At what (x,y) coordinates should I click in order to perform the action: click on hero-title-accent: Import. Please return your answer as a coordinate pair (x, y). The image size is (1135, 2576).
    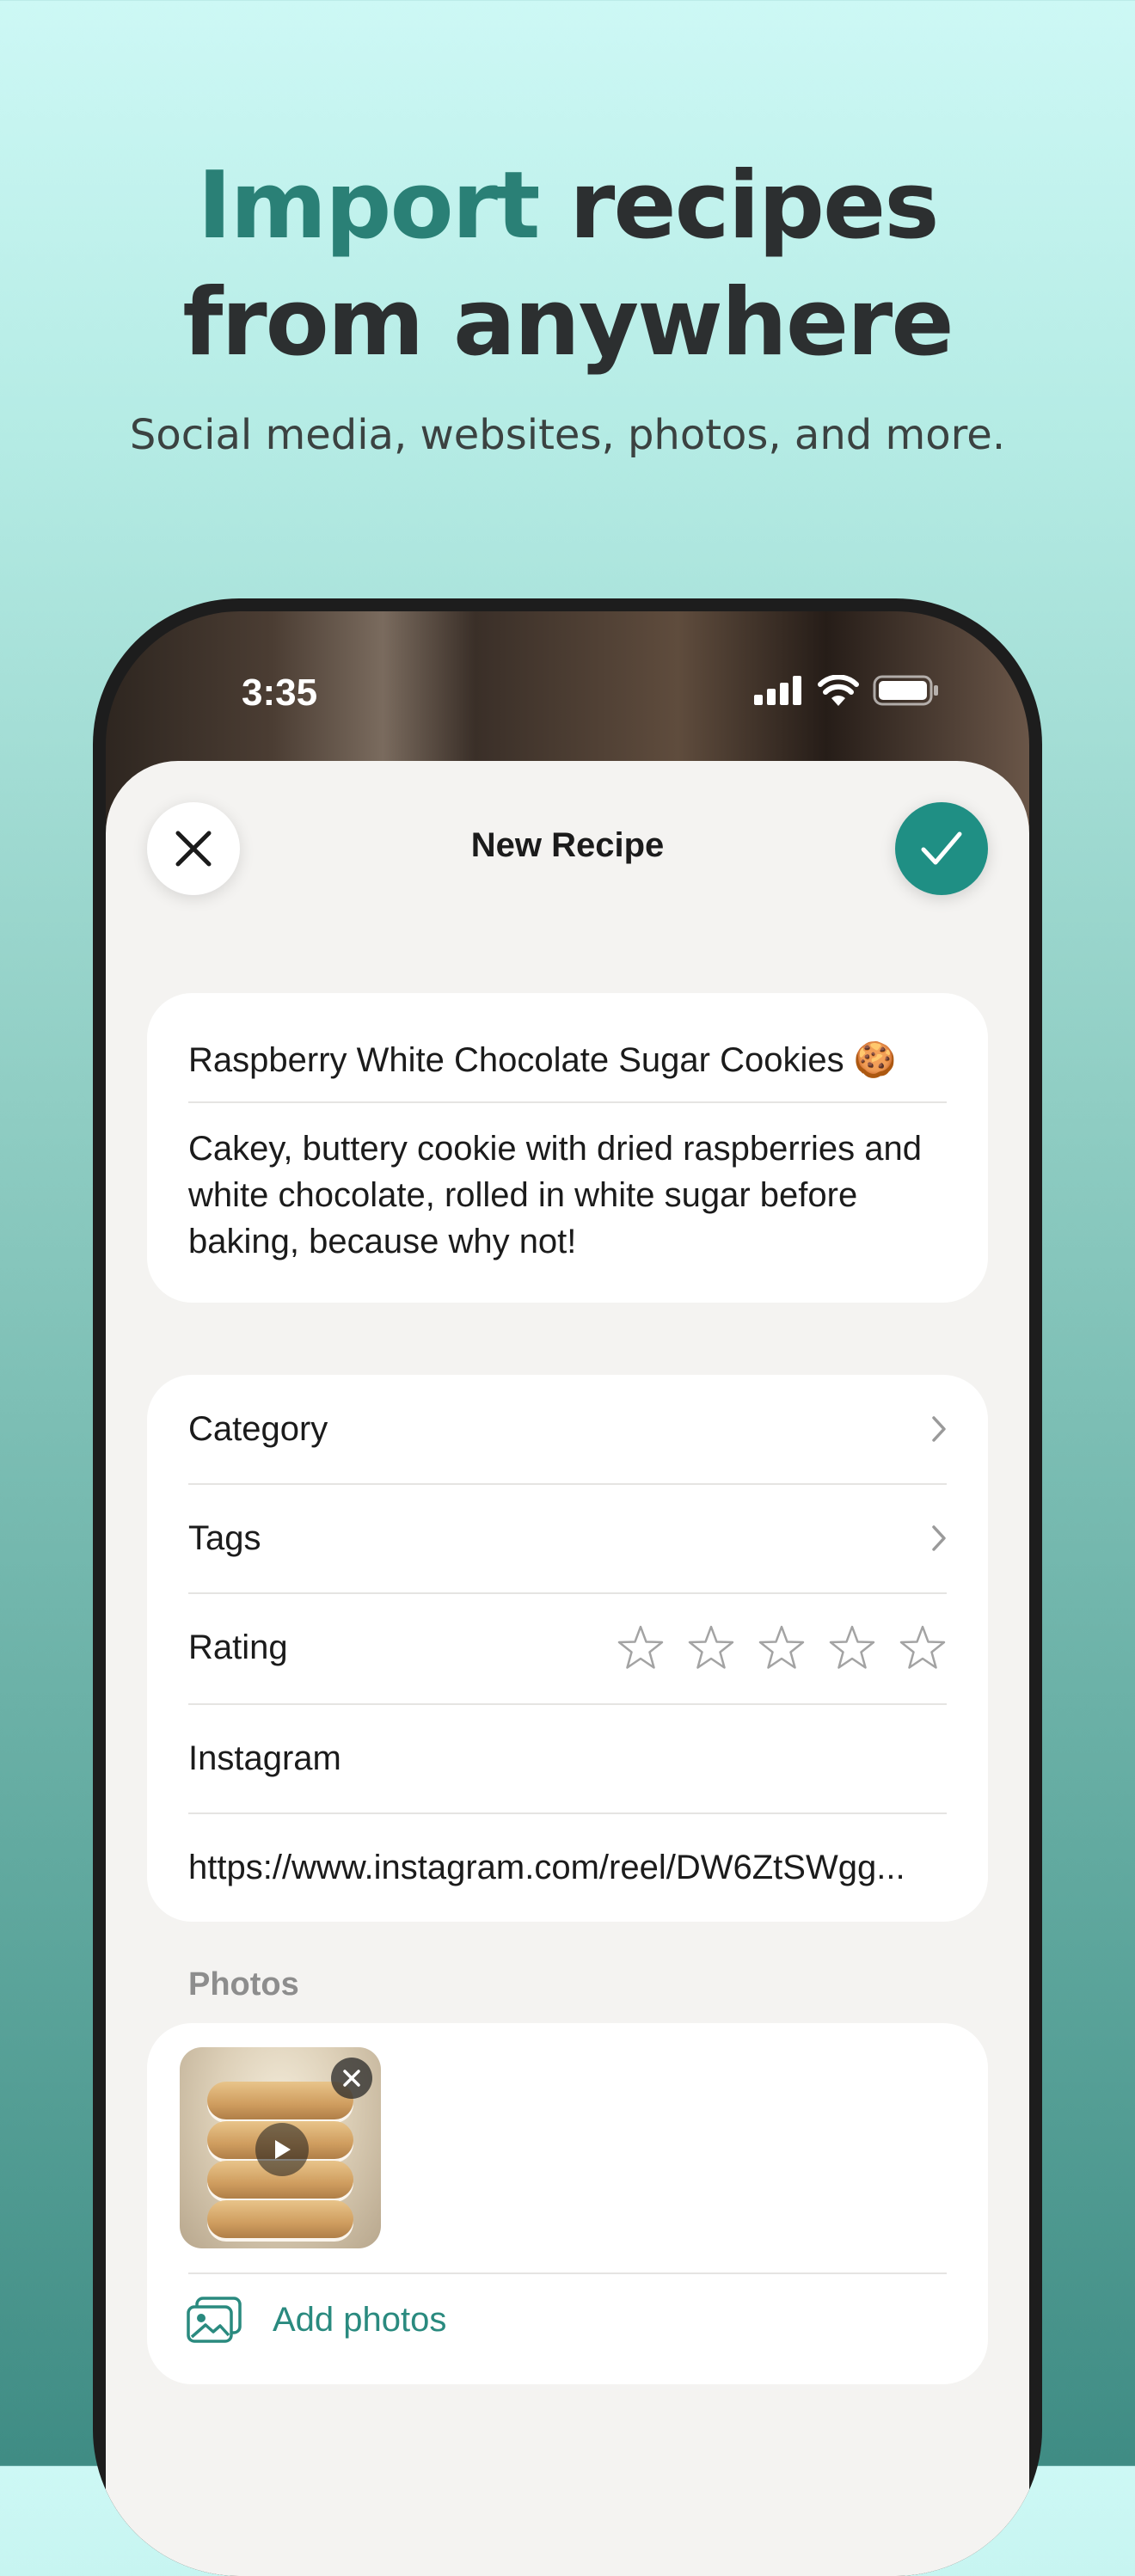
    Looking at the image, I should click on (368, 206).